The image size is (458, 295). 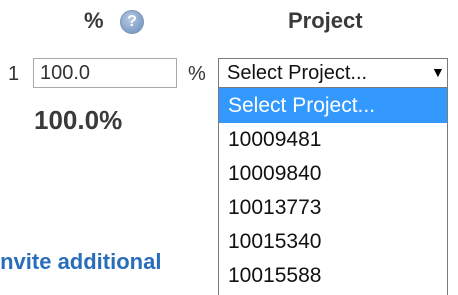 I want to click on project-option: 10009481, so click(x=333, y=140).